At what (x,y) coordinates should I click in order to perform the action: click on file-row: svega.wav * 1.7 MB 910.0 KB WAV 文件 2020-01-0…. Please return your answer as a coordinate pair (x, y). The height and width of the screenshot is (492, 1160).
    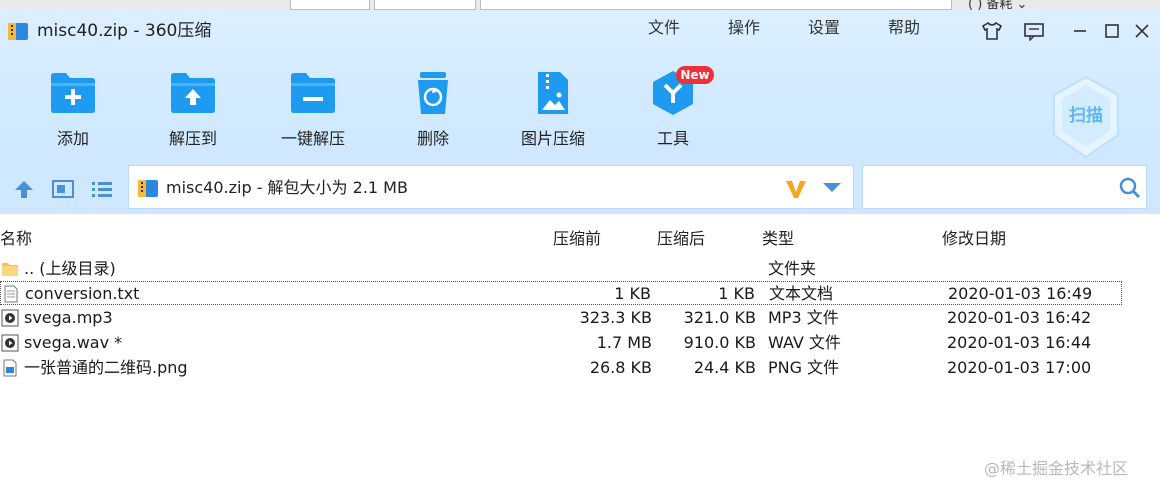
    Looking at the image, I should click on (561, 343).